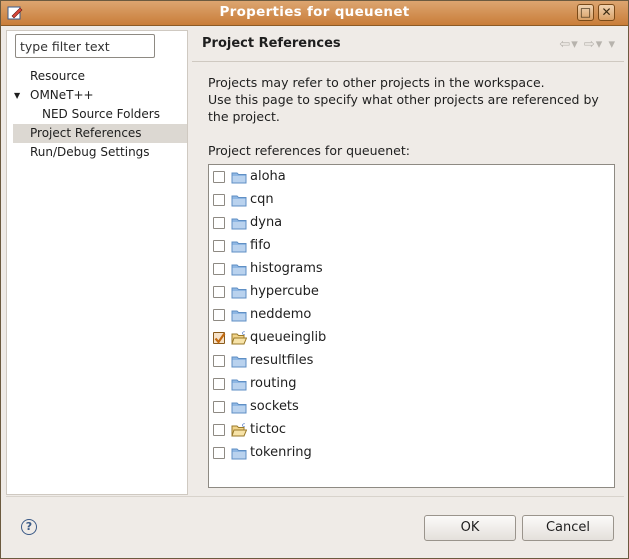 The width and height of the screenshot is (629, 559). Describe the element at coordinates (593, 44) in the screenshot. I see `forward-arrow-icon: ⇨▾` at that location.